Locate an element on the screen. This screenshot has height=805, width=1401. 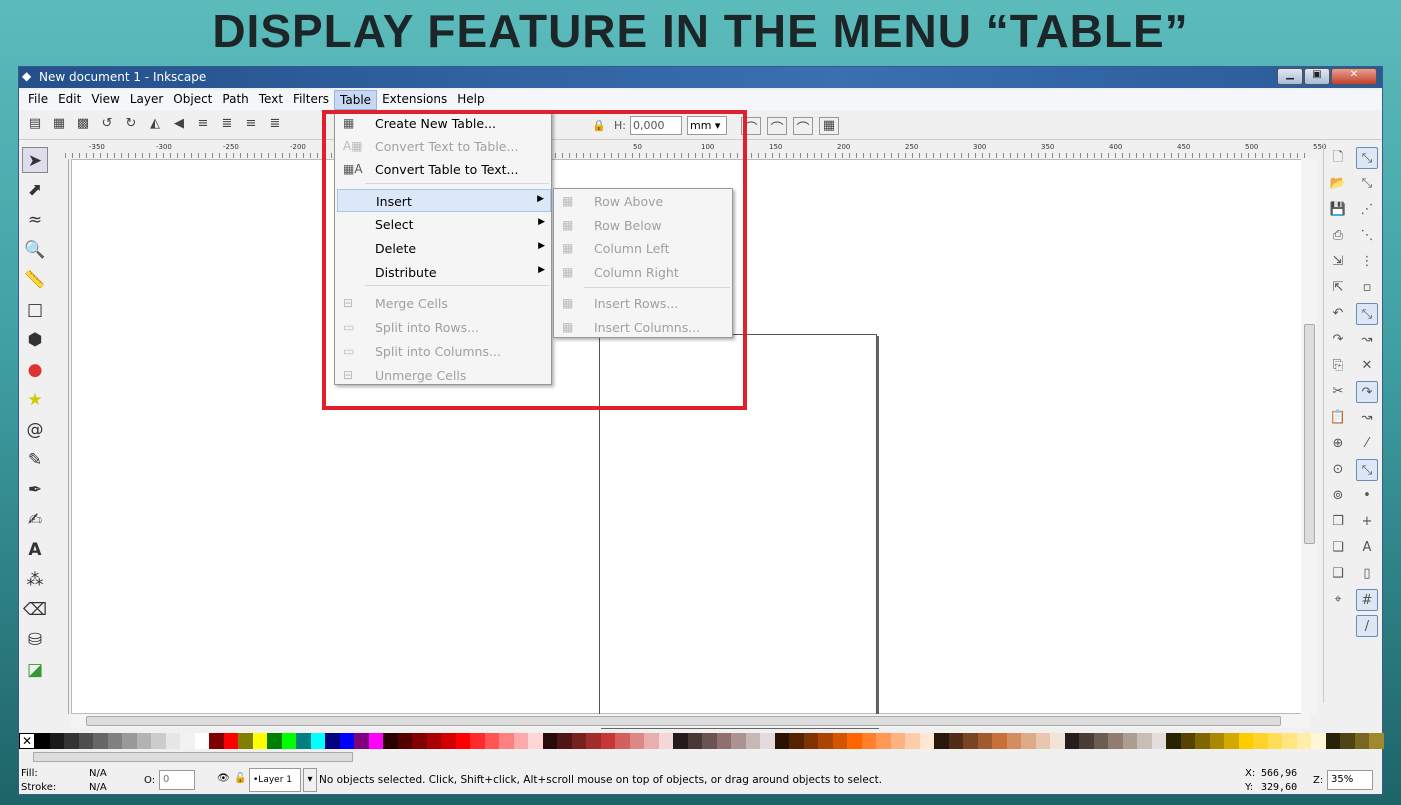
calligraphy-tool-icon: ✍ is located at coordinates (35, 520).